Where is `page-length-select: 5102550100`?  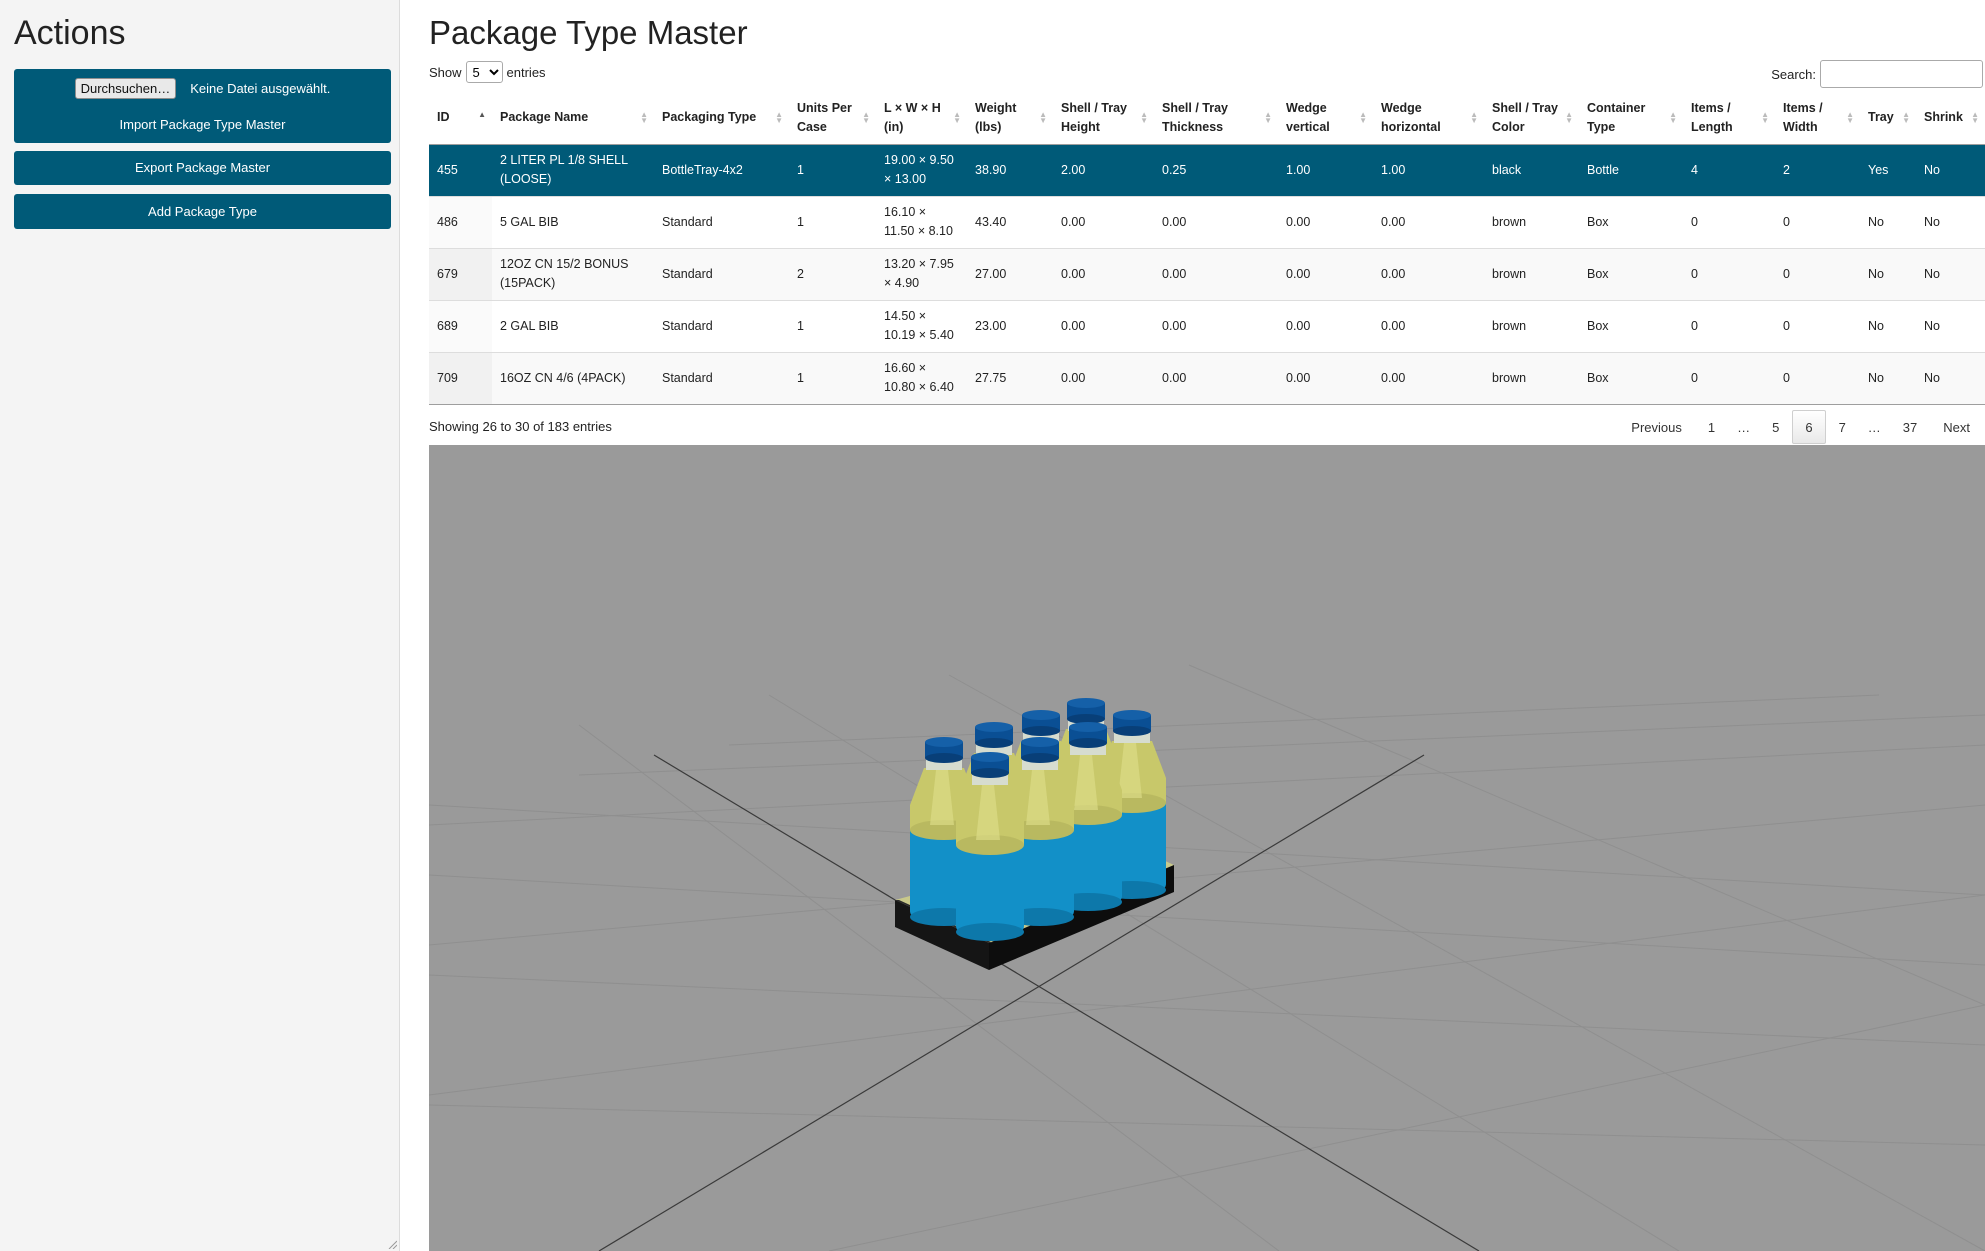
page-length-select: 5102550100 is located at coordinates (484, 72).